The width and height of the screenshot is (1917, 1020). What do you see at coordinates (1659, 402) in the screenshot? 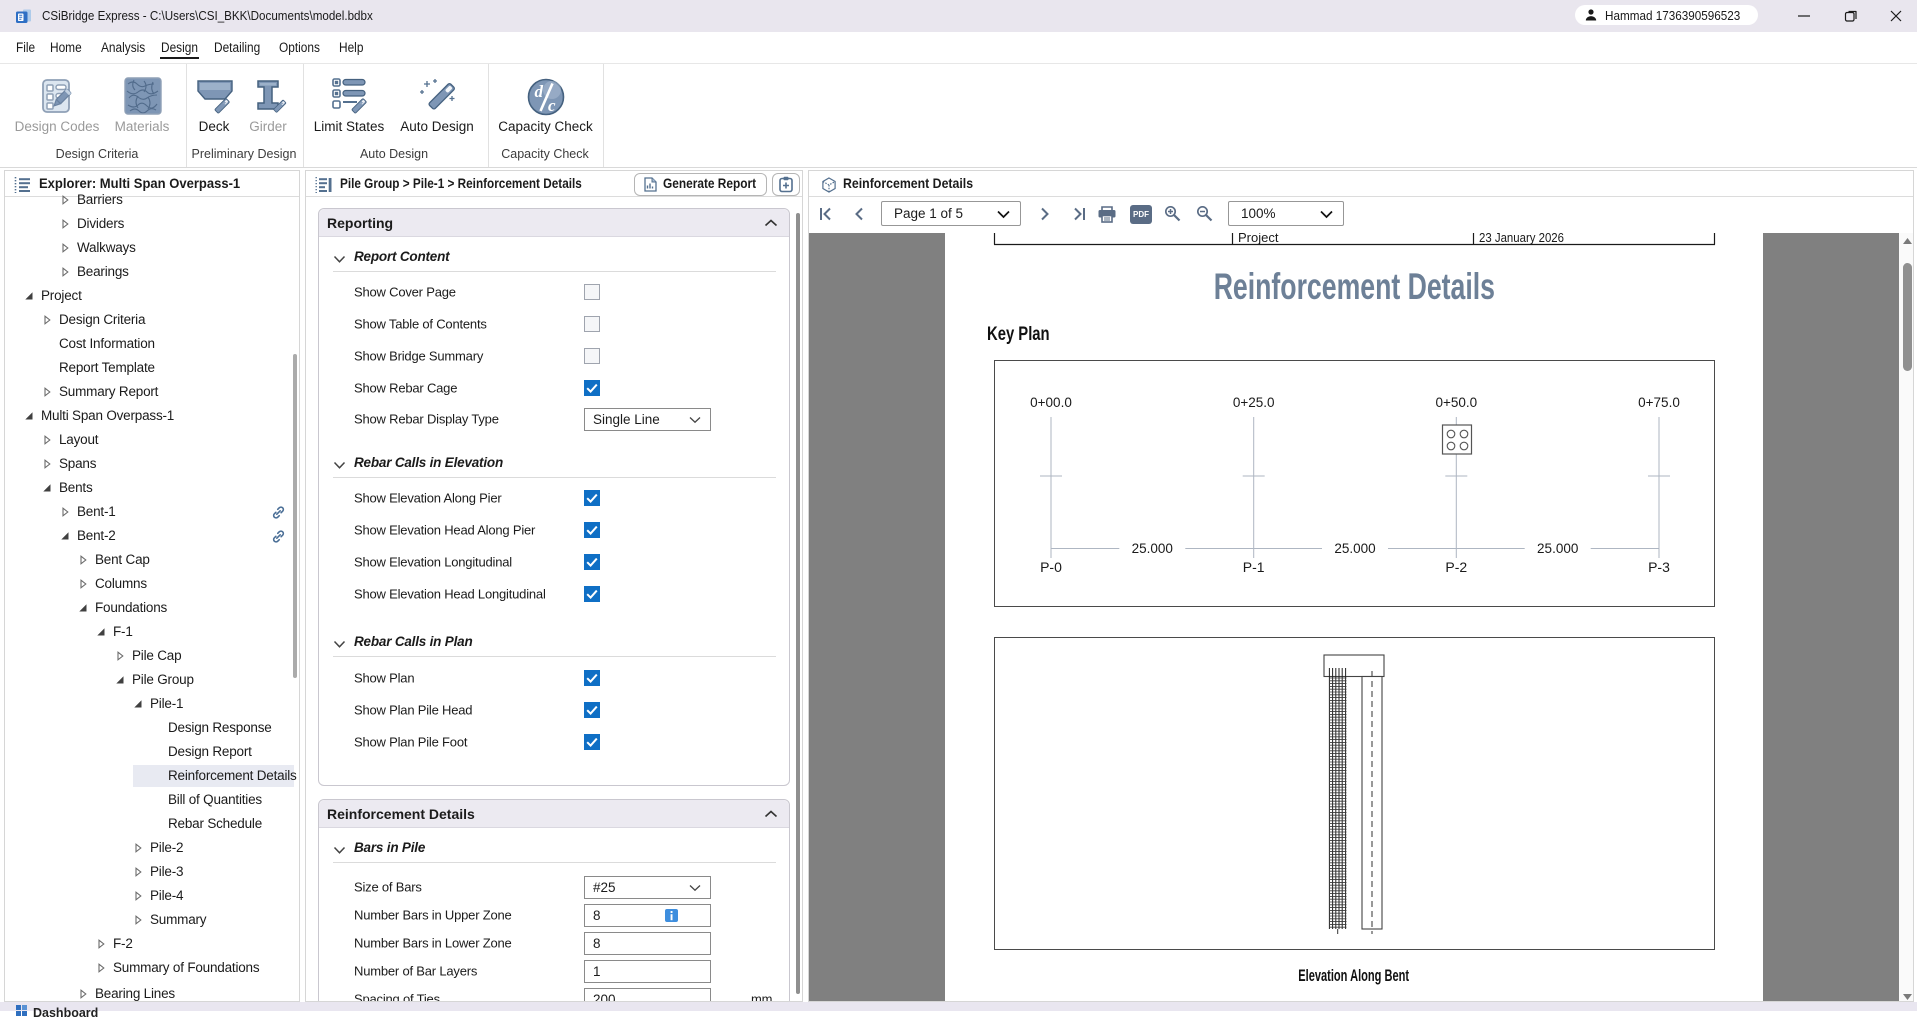
I see `svg-text: 0+75.0` at bounding box center [1659, 402].